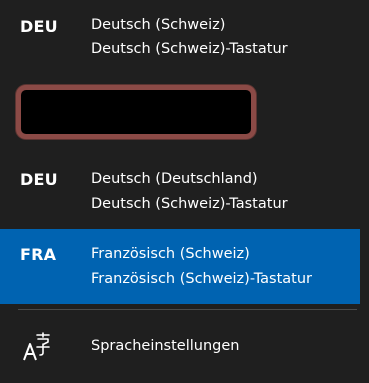 The width and height of the screenshot is (369, 383). What do you see at coordinates (38, 254) in the screenshot?
I see `language-code: FRA` at bounding box center [38, 254].